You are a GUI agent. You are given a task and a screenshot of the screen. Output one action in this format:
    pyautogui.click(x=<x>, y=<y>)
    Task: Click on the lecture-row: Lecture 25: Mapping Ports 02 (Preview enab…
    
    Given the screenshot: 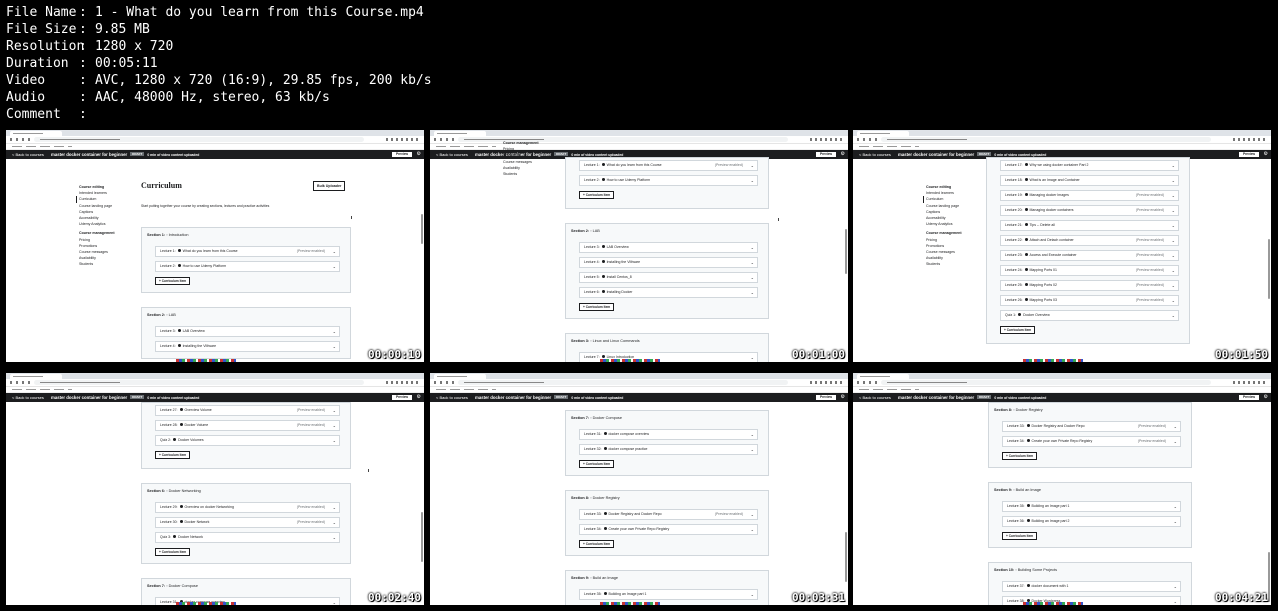 What is the action you would take?
    pyautogui.click(x=1089, y=285)
    